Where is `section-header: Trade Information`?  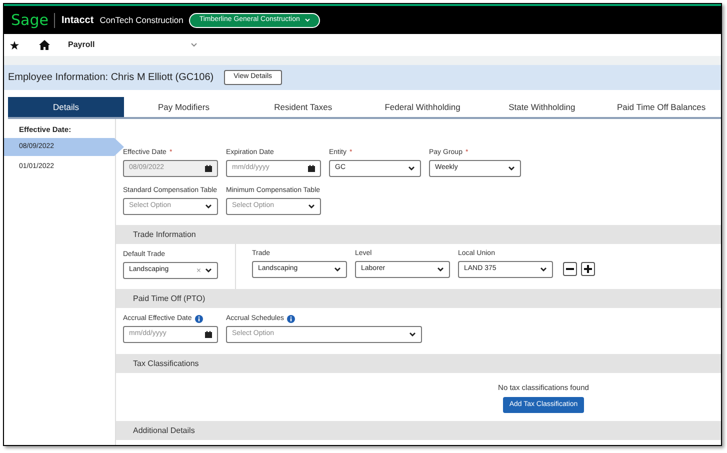 section-header: Trade Information is located at coordinates (418, 234).